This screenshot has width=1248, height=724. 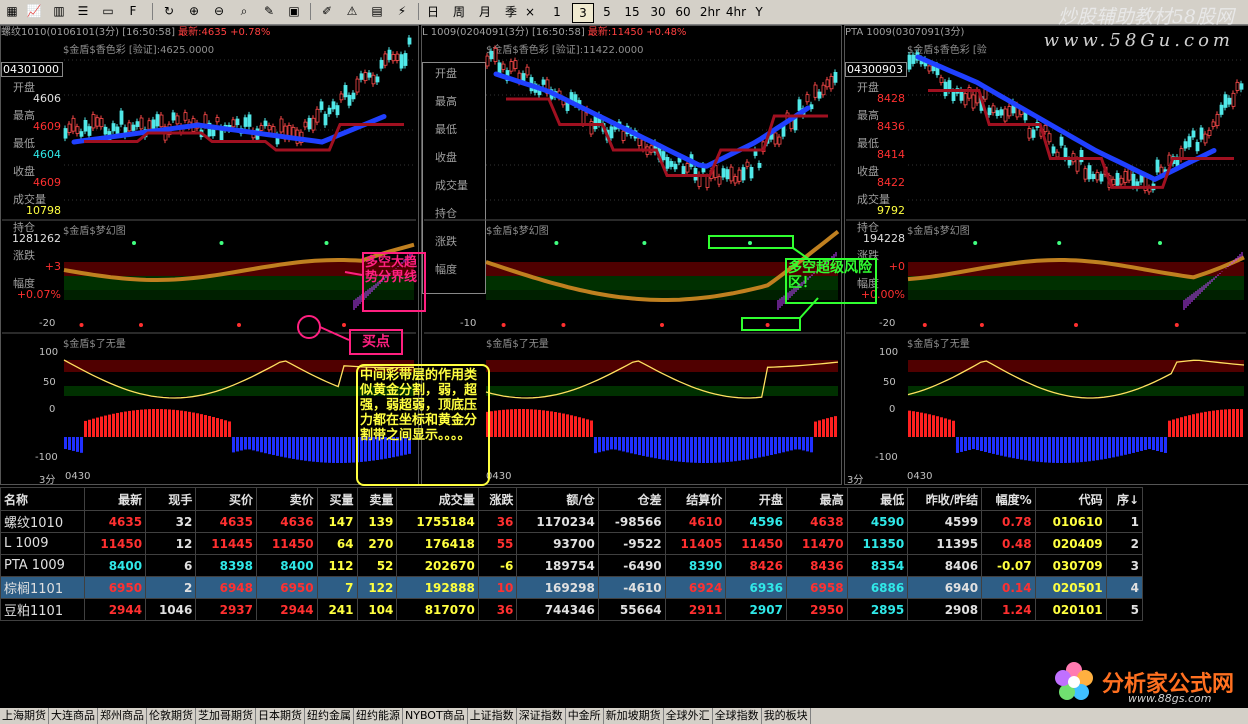 I want to click on market-tab: 纽约能源, so click(x=378, y=716).